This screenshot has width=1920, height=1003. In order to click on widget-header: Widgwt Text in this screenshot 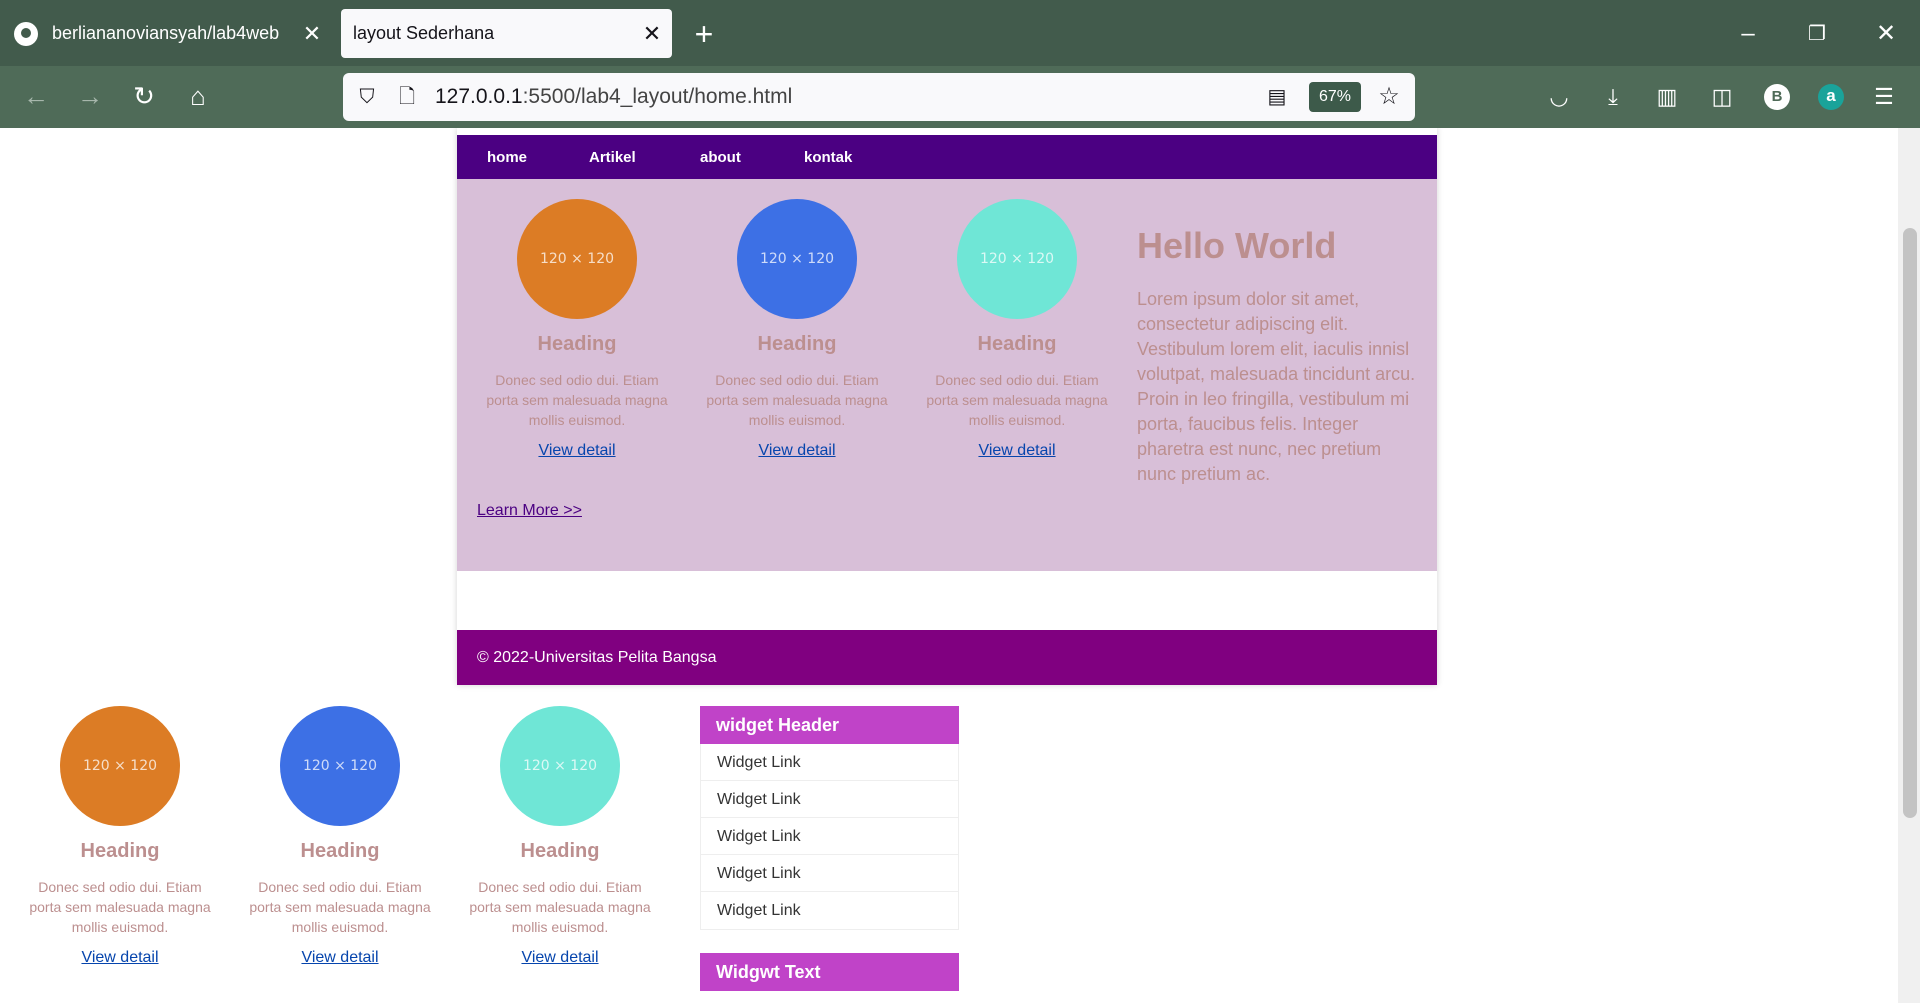, I will do `click(829, 972)`.